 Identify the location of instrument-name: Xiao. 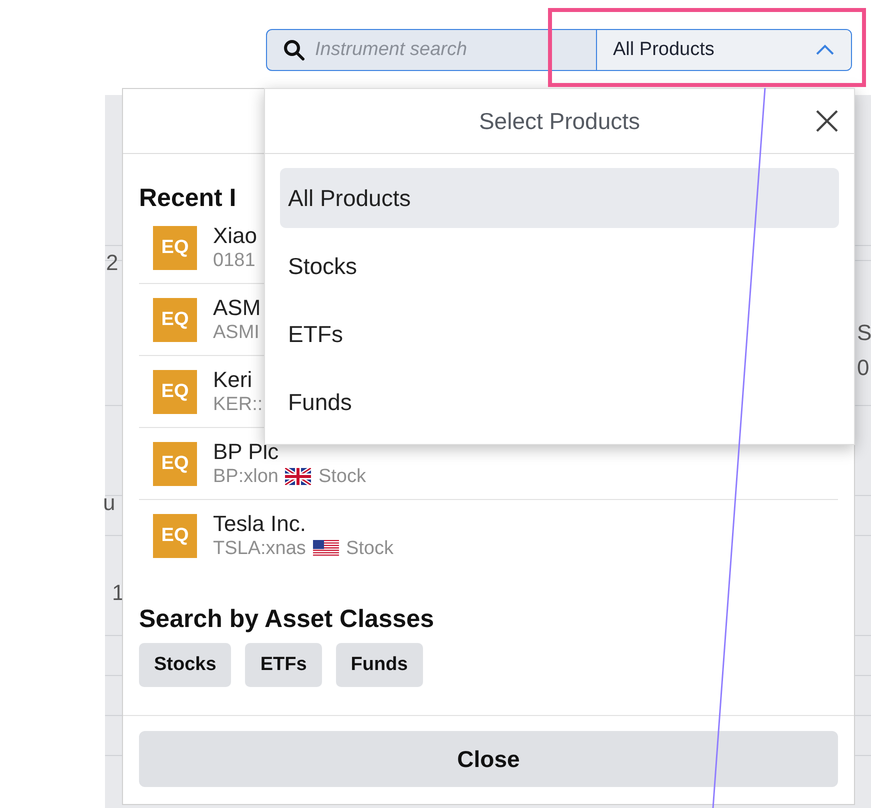
(235, 235).